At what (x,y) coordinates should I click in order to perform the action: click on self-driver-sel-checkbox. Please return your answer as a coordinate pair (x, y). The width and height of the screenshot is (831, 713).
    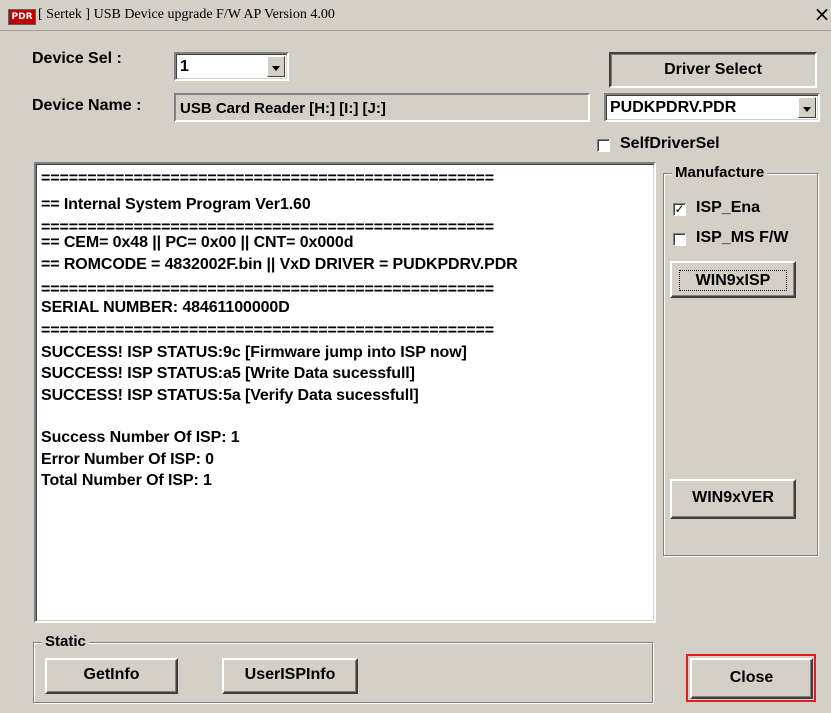
    Looking at the image, I should click on (603, 145).